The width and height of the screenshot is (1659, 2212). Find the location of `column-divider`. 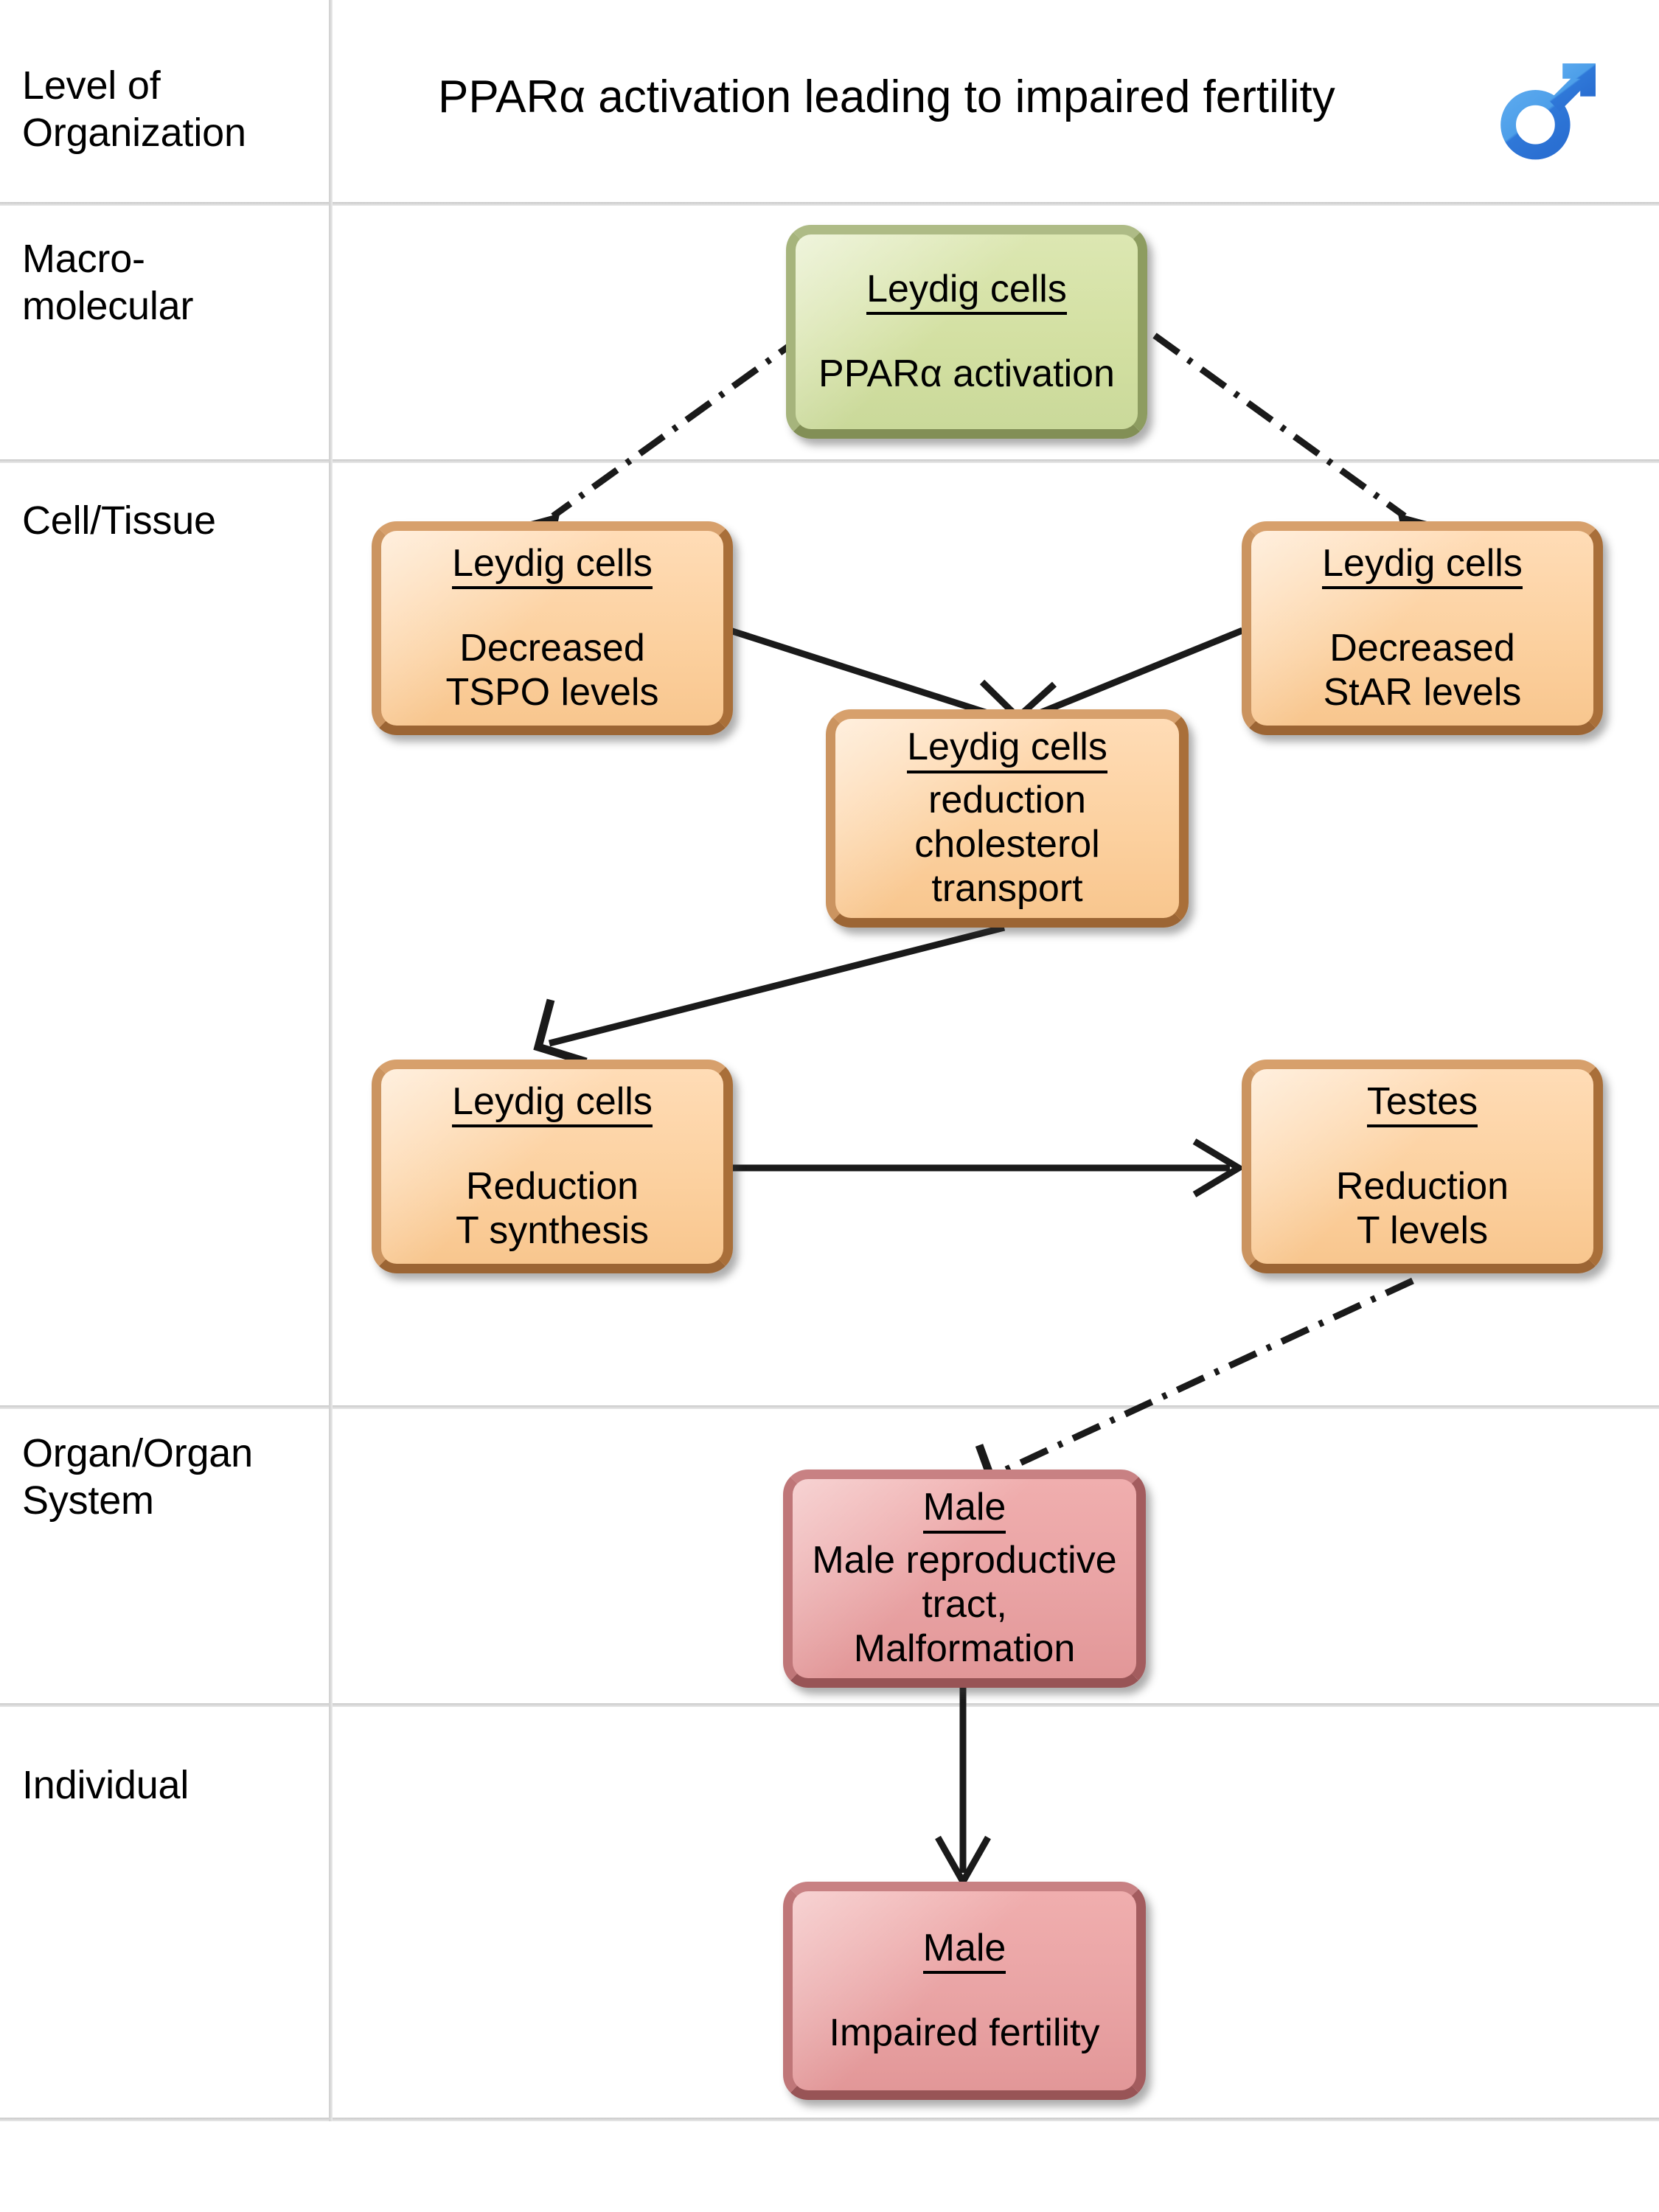

column-divider is located at coordinates (331, 1060).